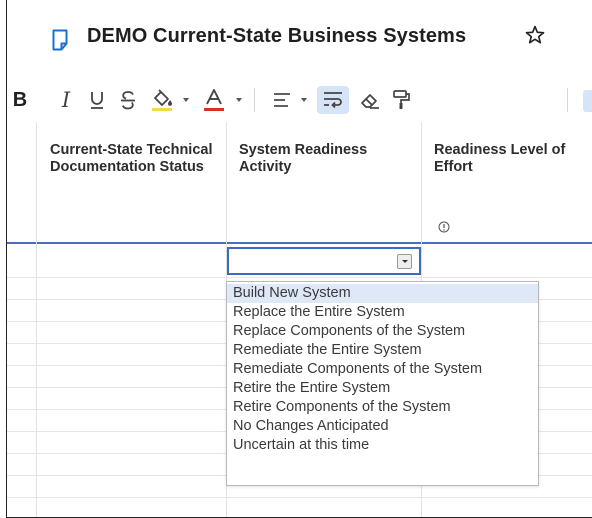 The height and width of the screenshot is (518, 592). I want to click on formatting-toolbar: B I, so click(296, 100).